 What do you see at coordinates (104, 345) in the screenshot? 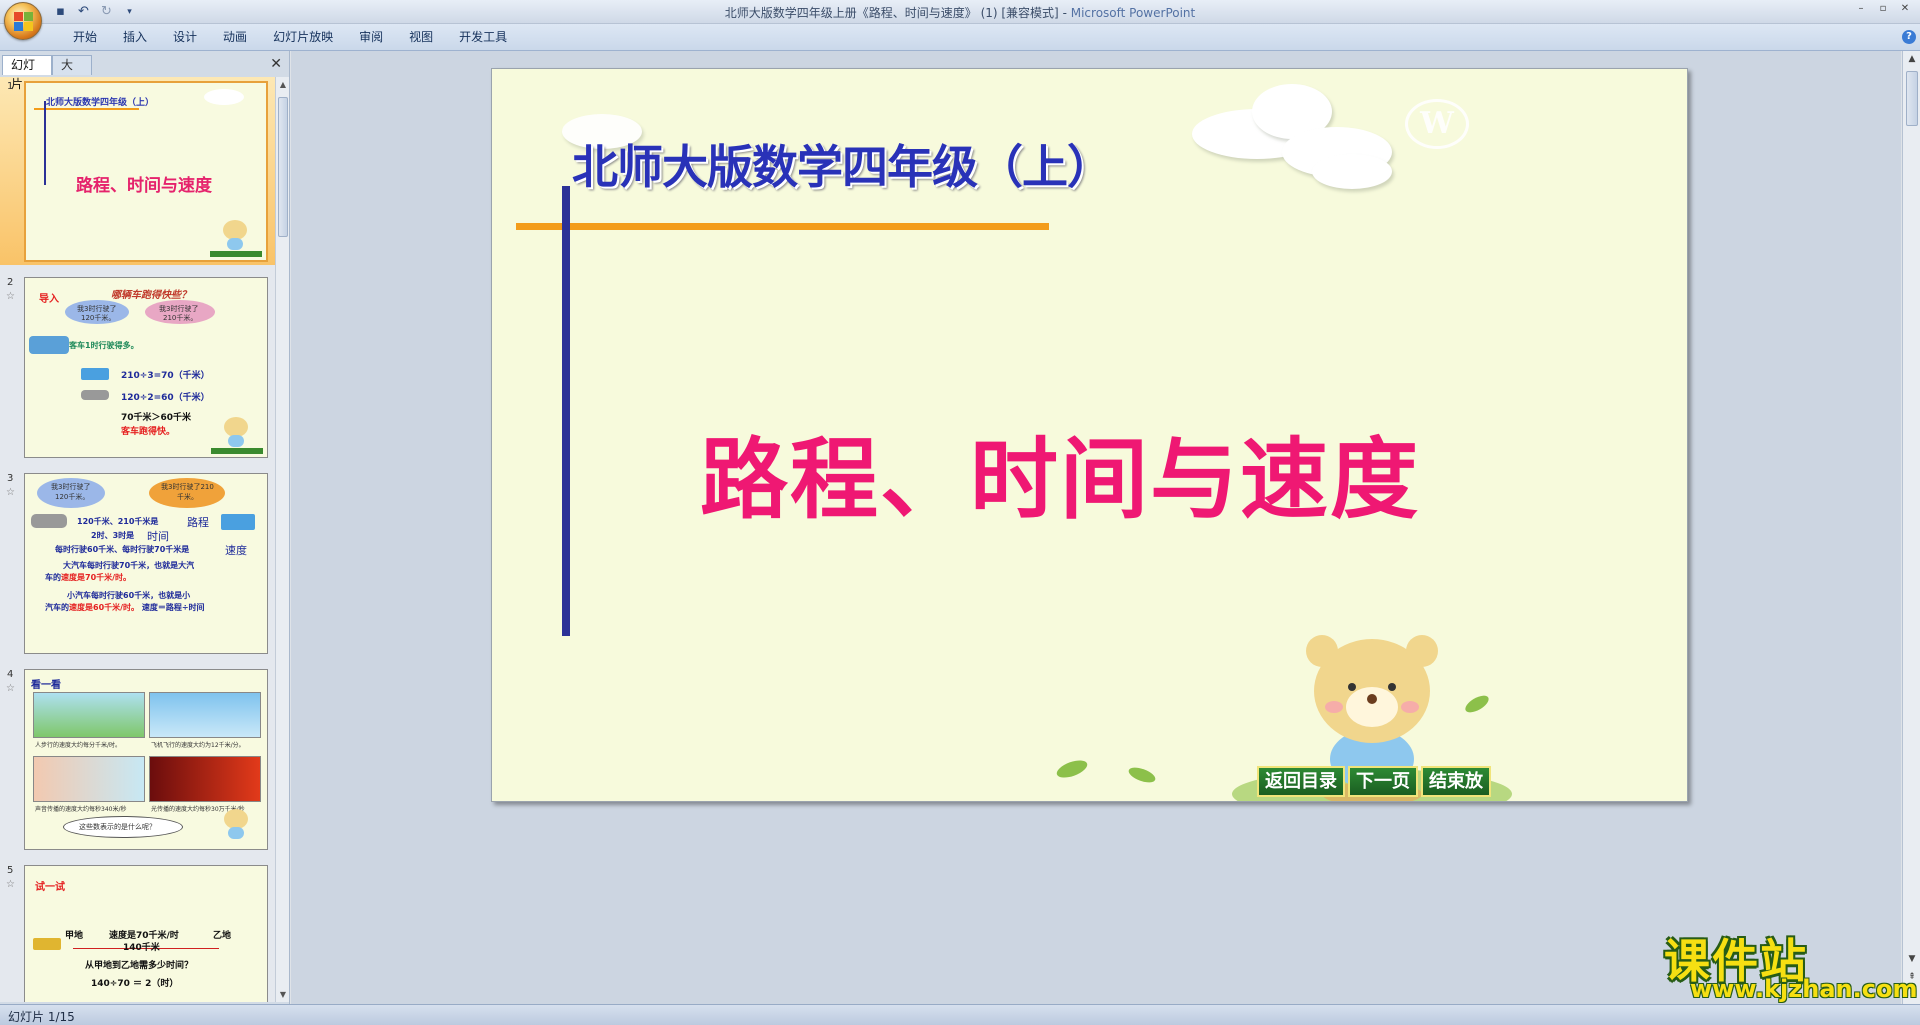
I see `thumb-line: 客车1时行驶得多。` at bounding box center [104, 345].